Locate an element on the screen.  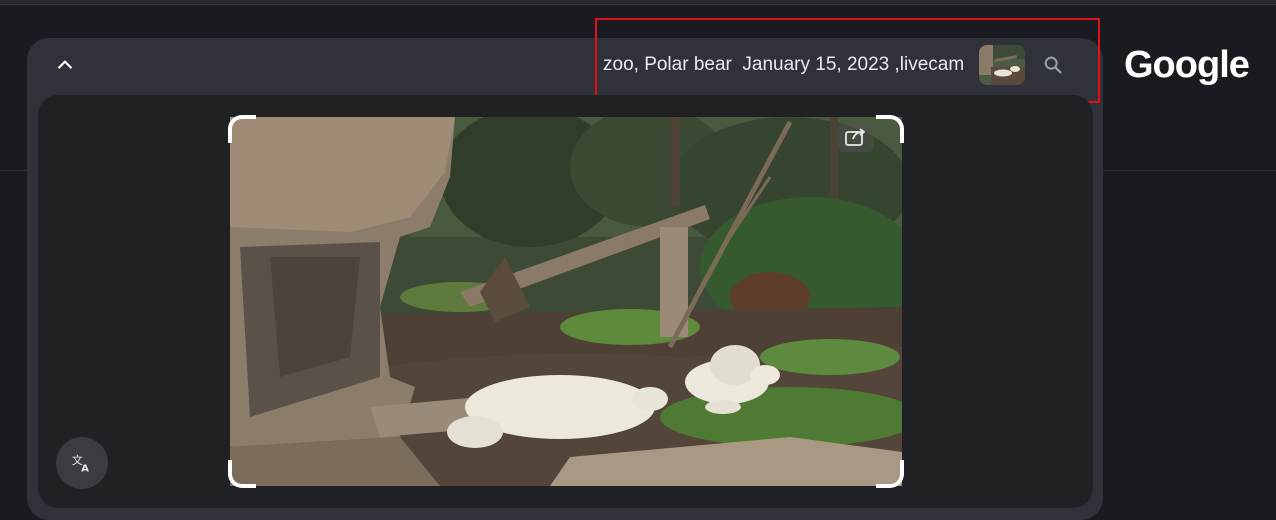
crop-corner-top-left is located at coordinates (242, 129).